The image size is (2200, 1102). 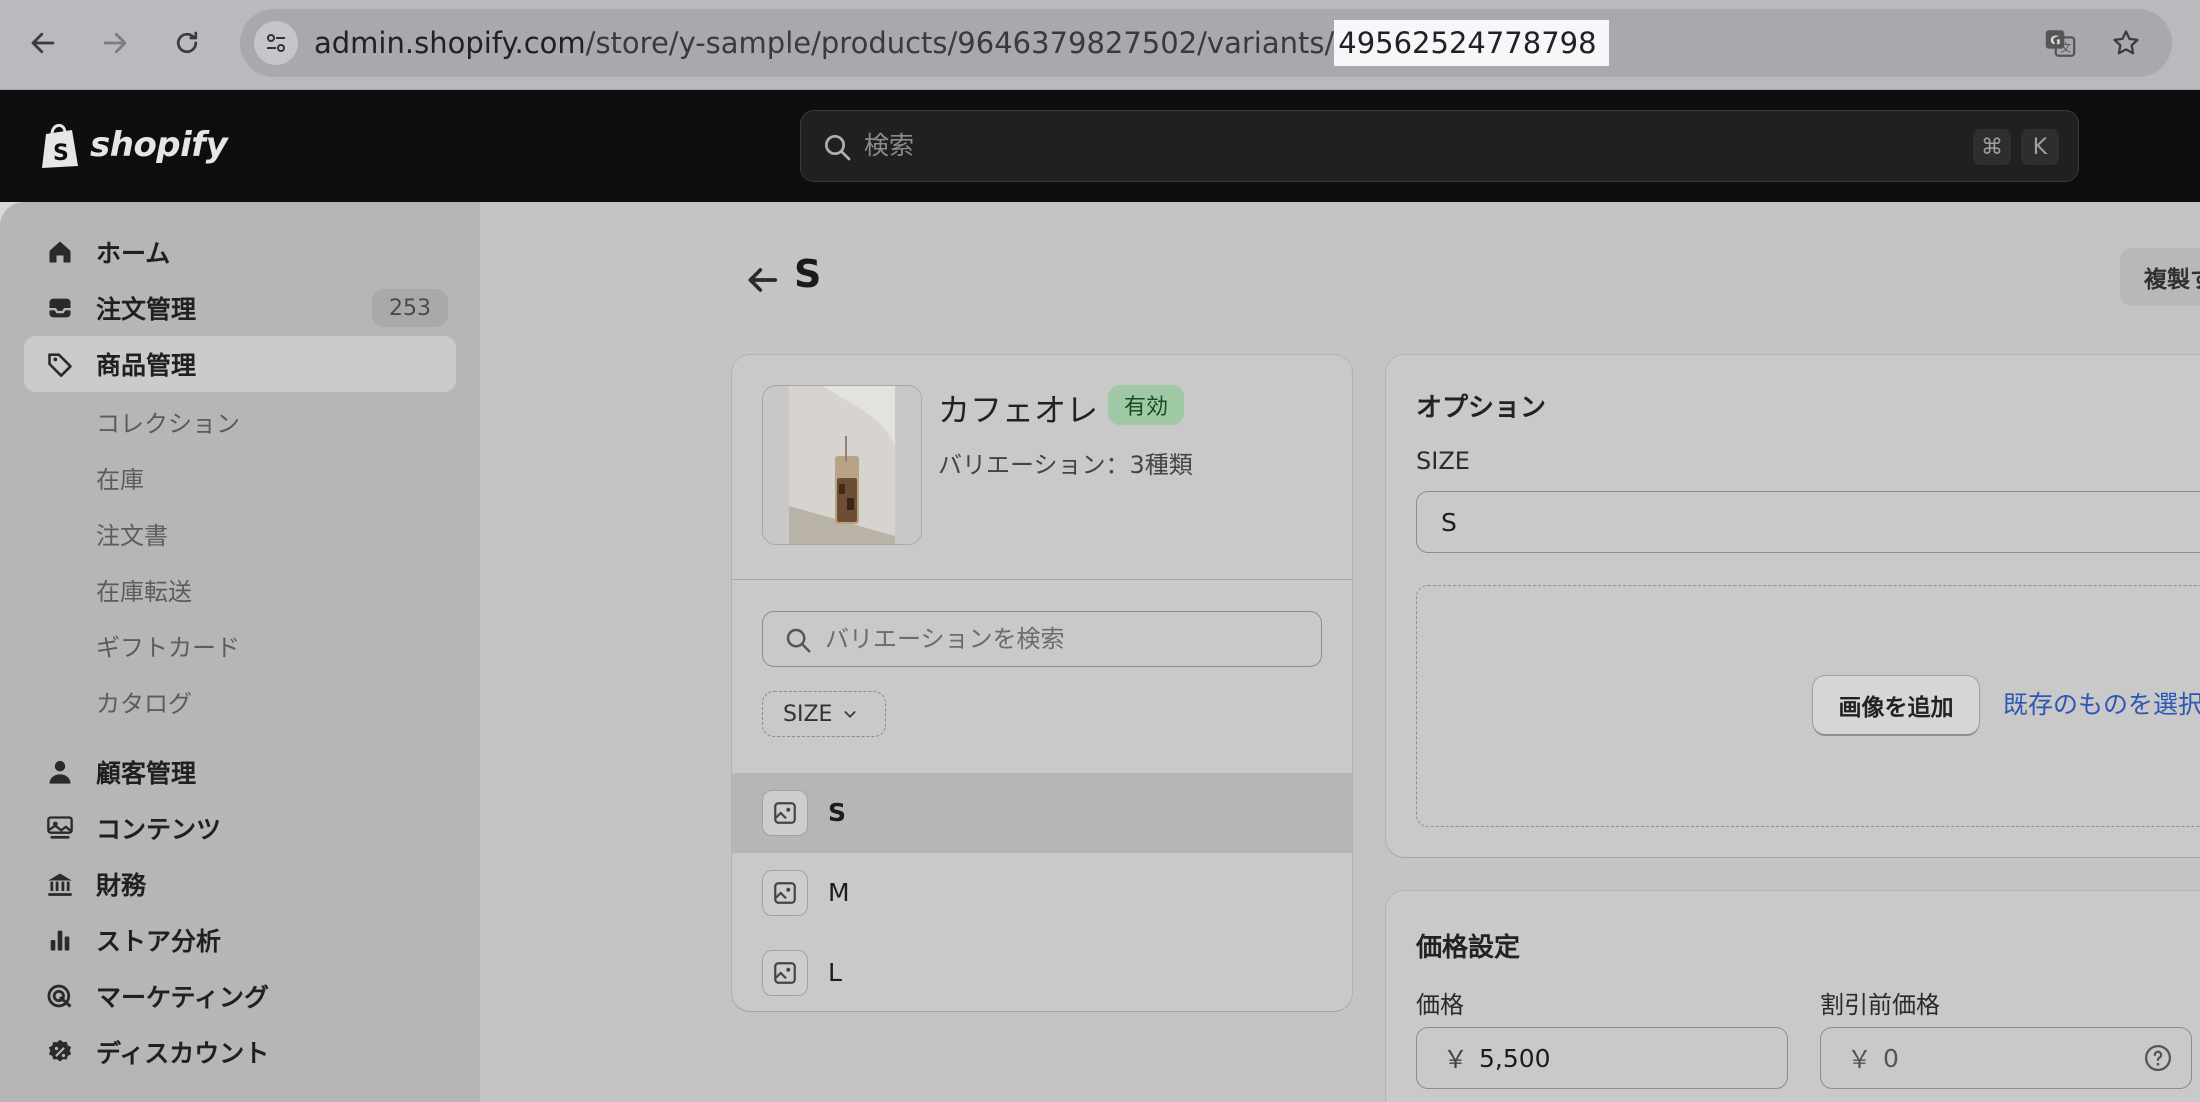 I want to click on reload-button, so click(x=187, y=43).